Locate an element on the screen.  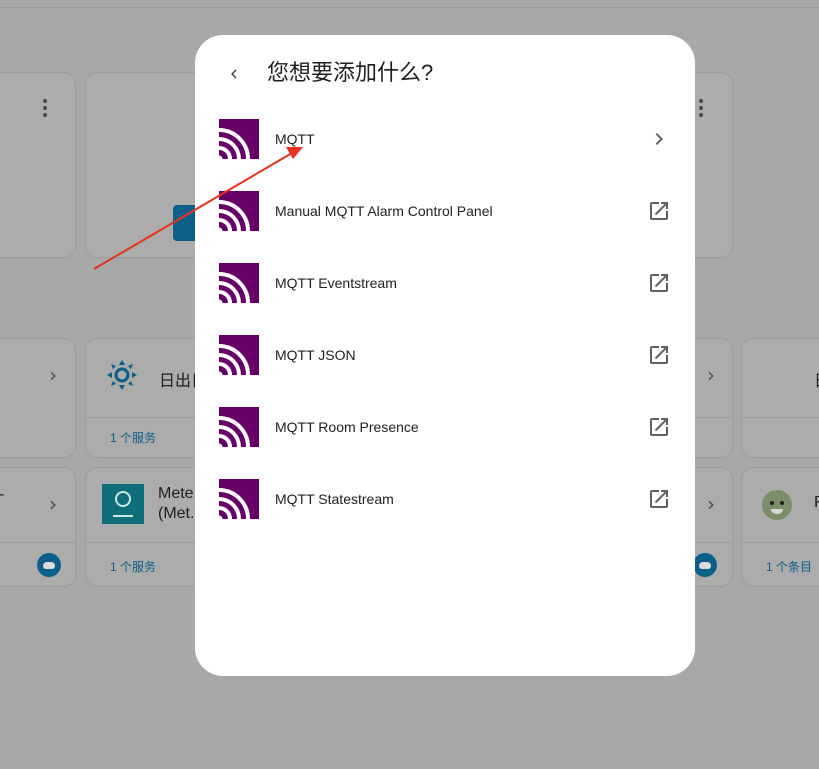
integration-card: › is located at coordinates (38, 398).